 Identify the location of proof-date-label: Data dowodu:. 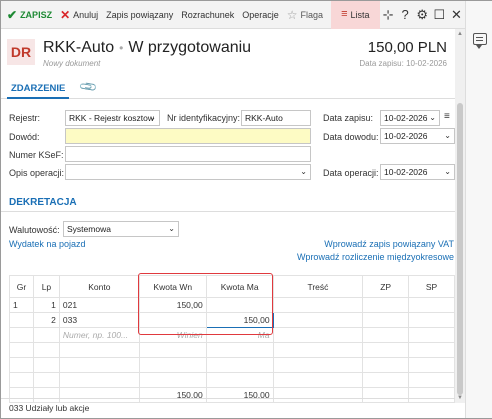
(351, 137).